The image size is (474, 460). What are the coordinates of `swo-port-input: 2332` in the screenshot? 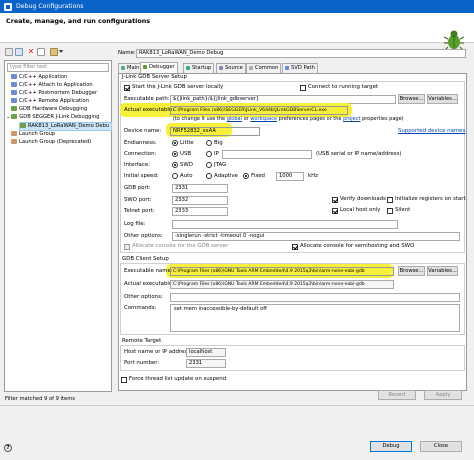 It's located at (200, 200).